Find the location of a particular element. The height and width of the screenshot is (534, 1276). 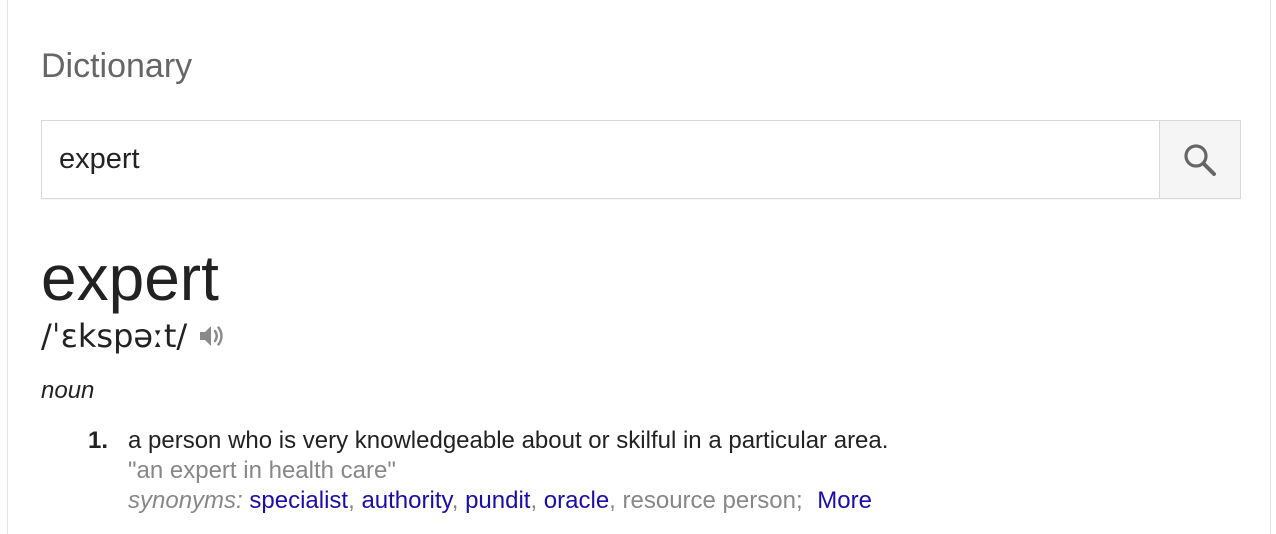

search-input is located at coordinates (600, 159).